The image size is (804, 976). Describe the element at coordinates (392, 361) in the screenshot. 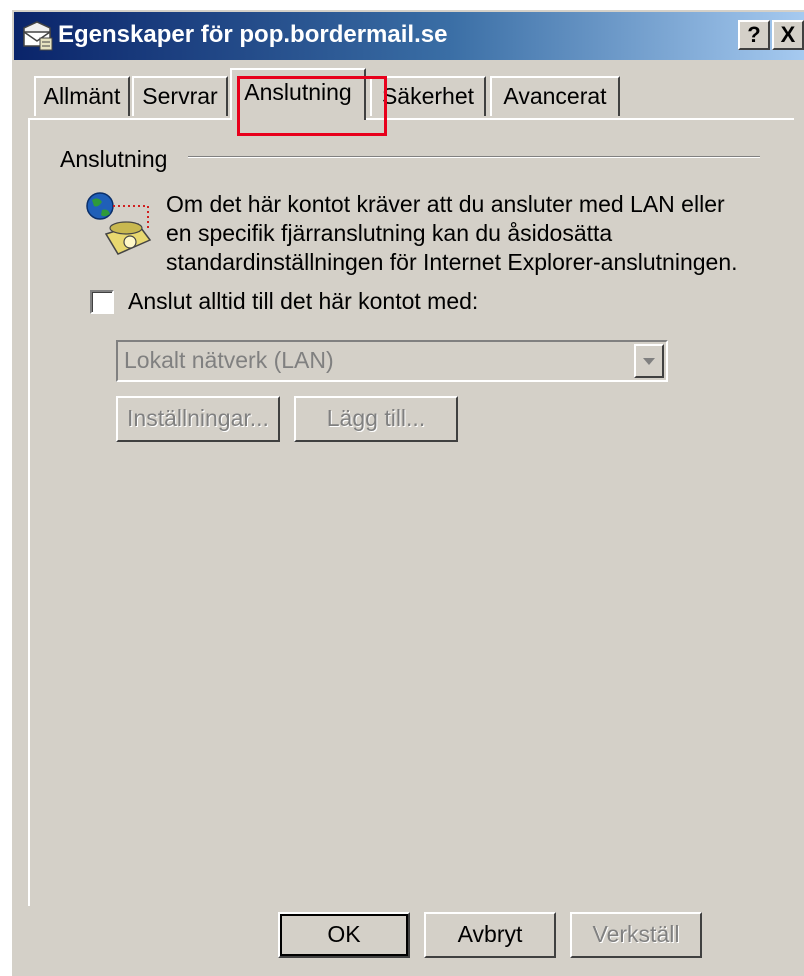

I see `connection-select: Lokalt nätverk (LAN)` at that location.